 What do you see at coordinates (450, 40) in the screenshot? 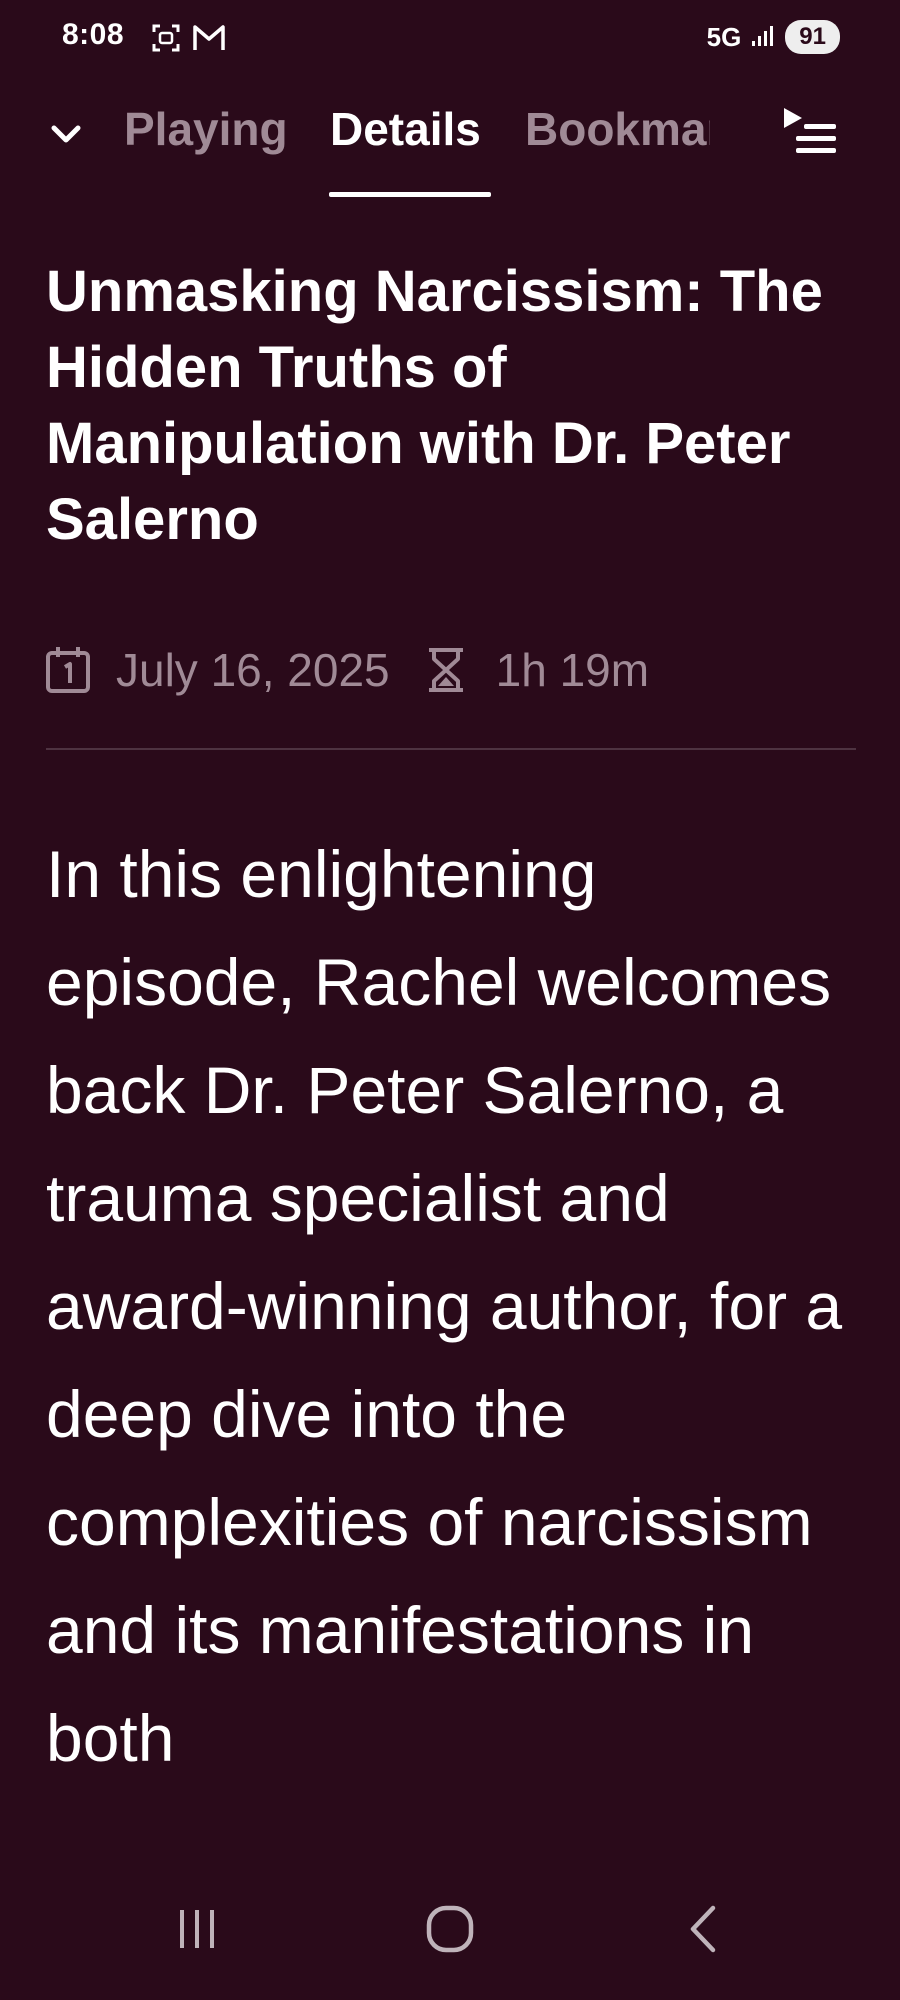
I see `status-bar: 8:08 5G 91` at bounding box center [450, 40].